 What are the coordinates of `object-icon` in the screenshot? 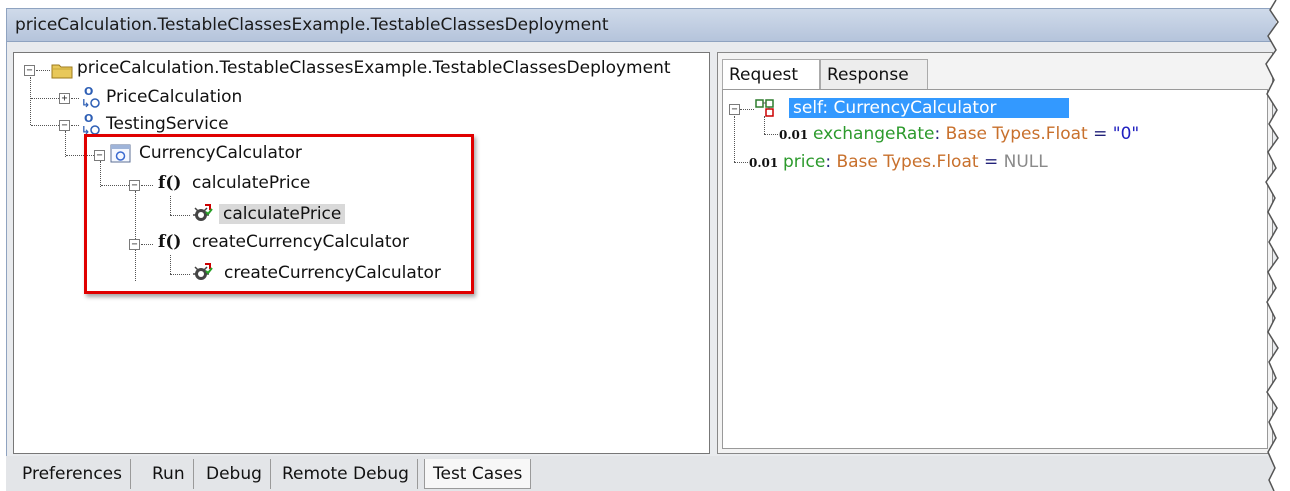 It's located at (764, 108).